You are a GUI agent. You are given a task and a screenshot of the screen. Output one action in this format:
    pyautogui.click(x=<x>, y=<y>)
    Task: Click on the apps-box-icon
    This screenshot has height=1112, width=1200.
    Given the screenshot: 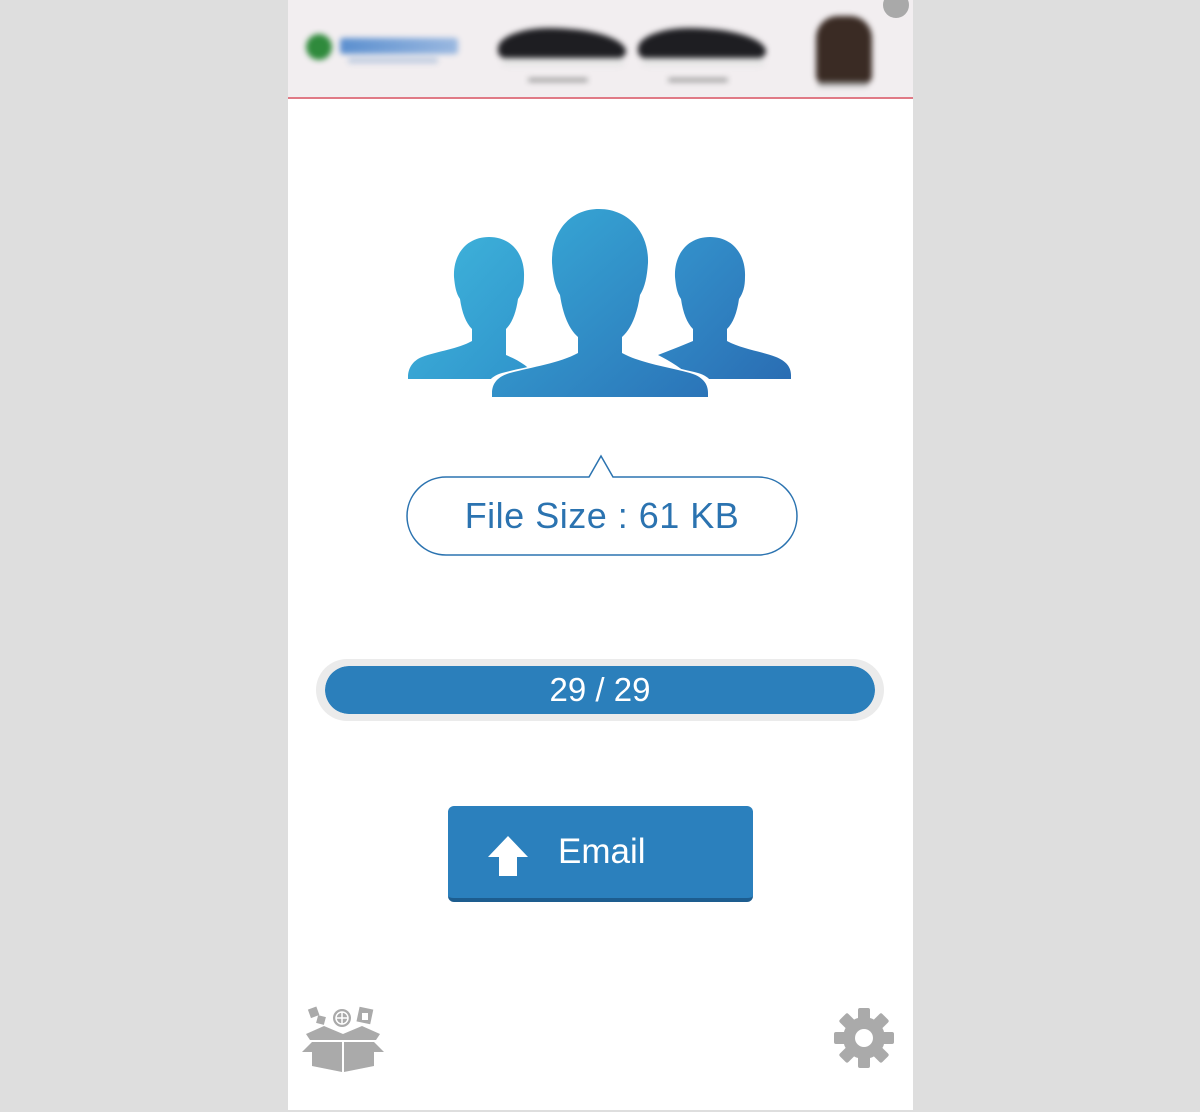 What is the action you would take?
    pyautogui.click(x=343, y=1039)
    